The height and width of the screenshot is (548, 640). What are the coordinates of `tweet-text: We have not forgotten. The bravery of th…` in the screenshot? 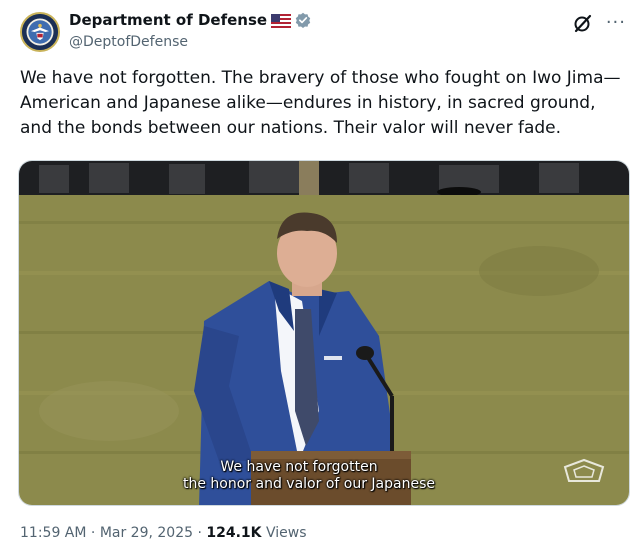 It's located at (320, 103).